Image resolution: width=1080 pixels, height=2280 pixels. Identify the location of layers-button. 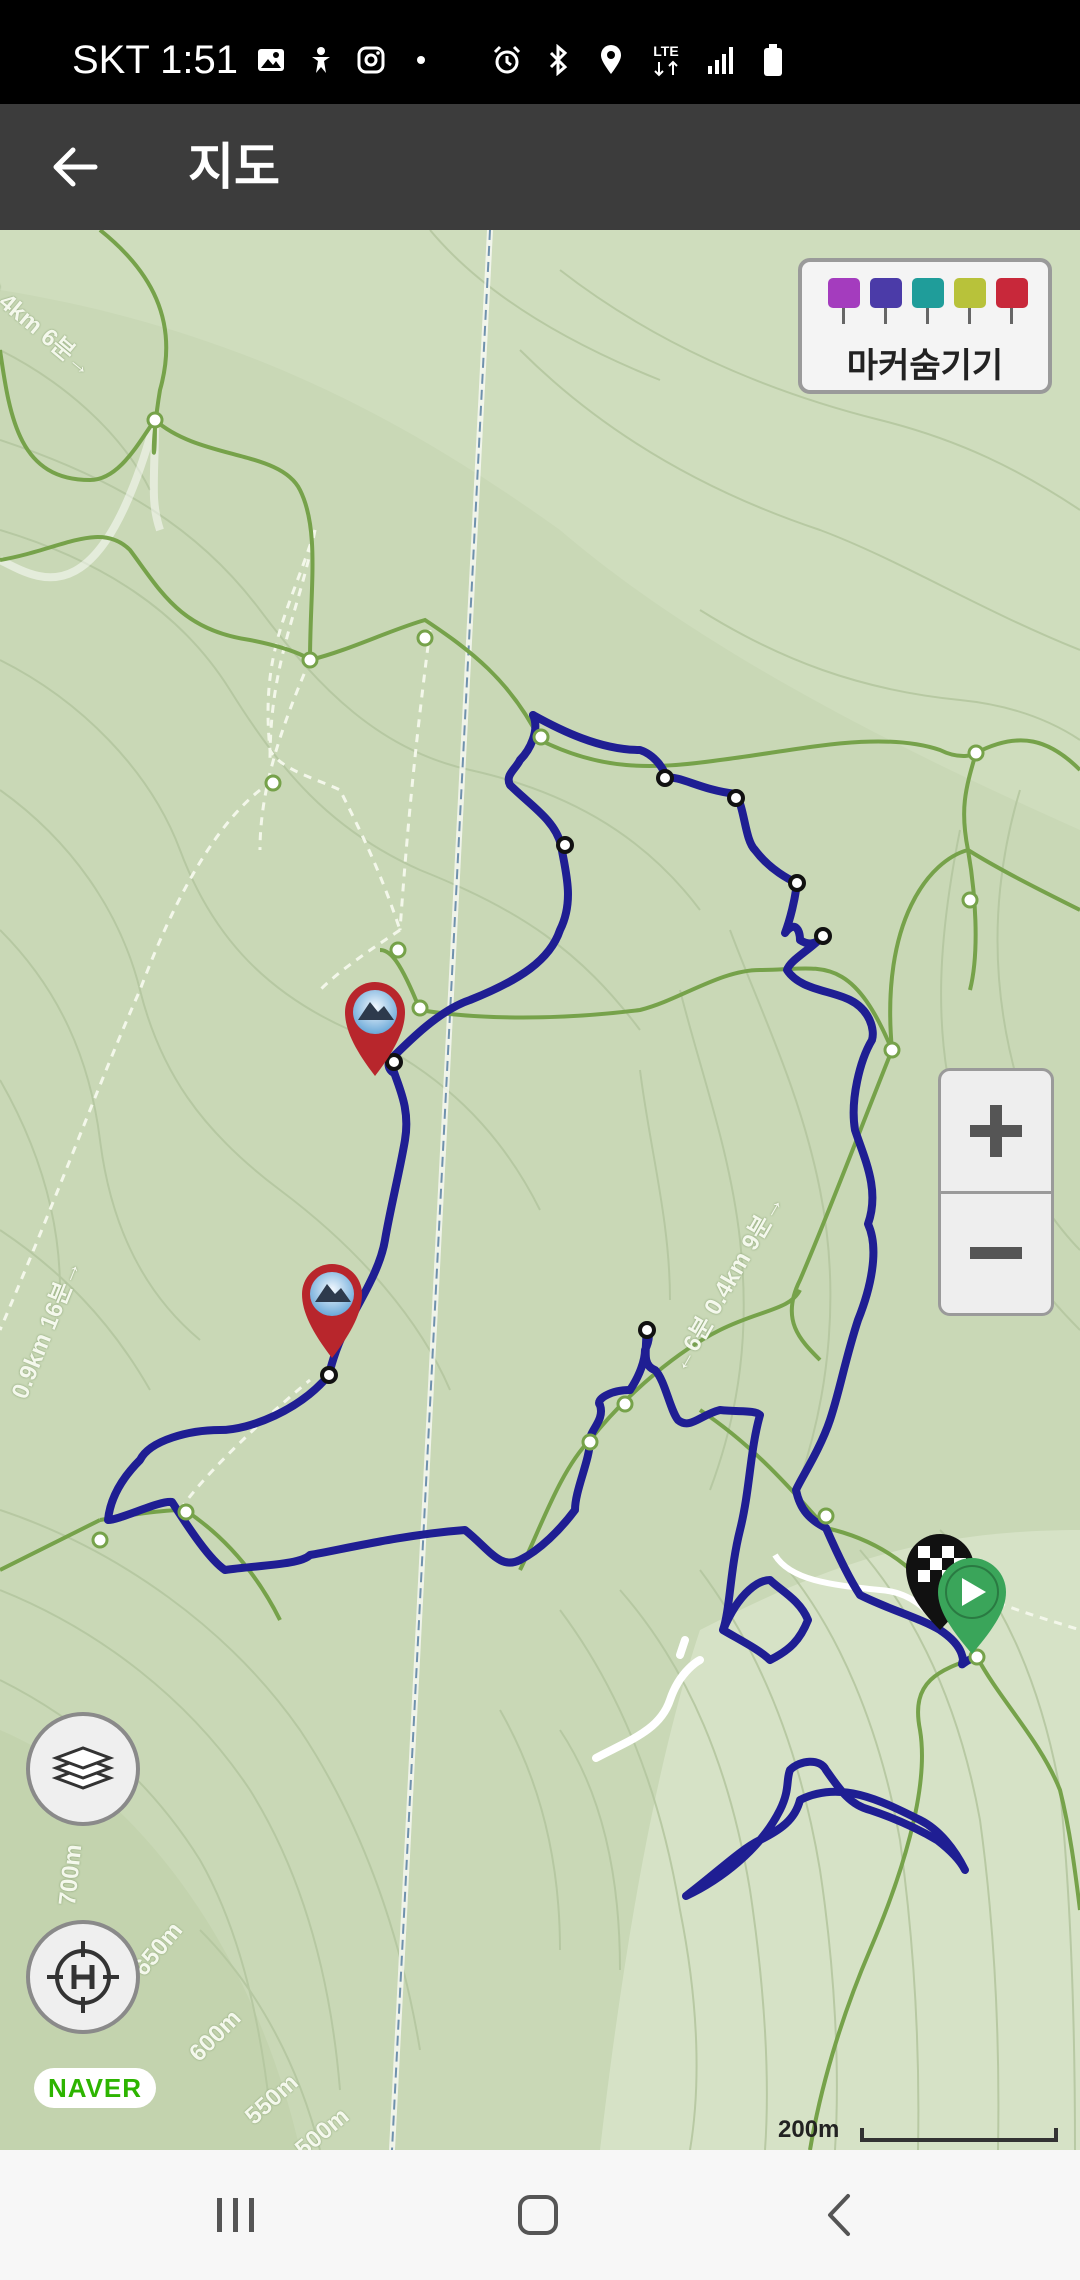
(83, 1769).